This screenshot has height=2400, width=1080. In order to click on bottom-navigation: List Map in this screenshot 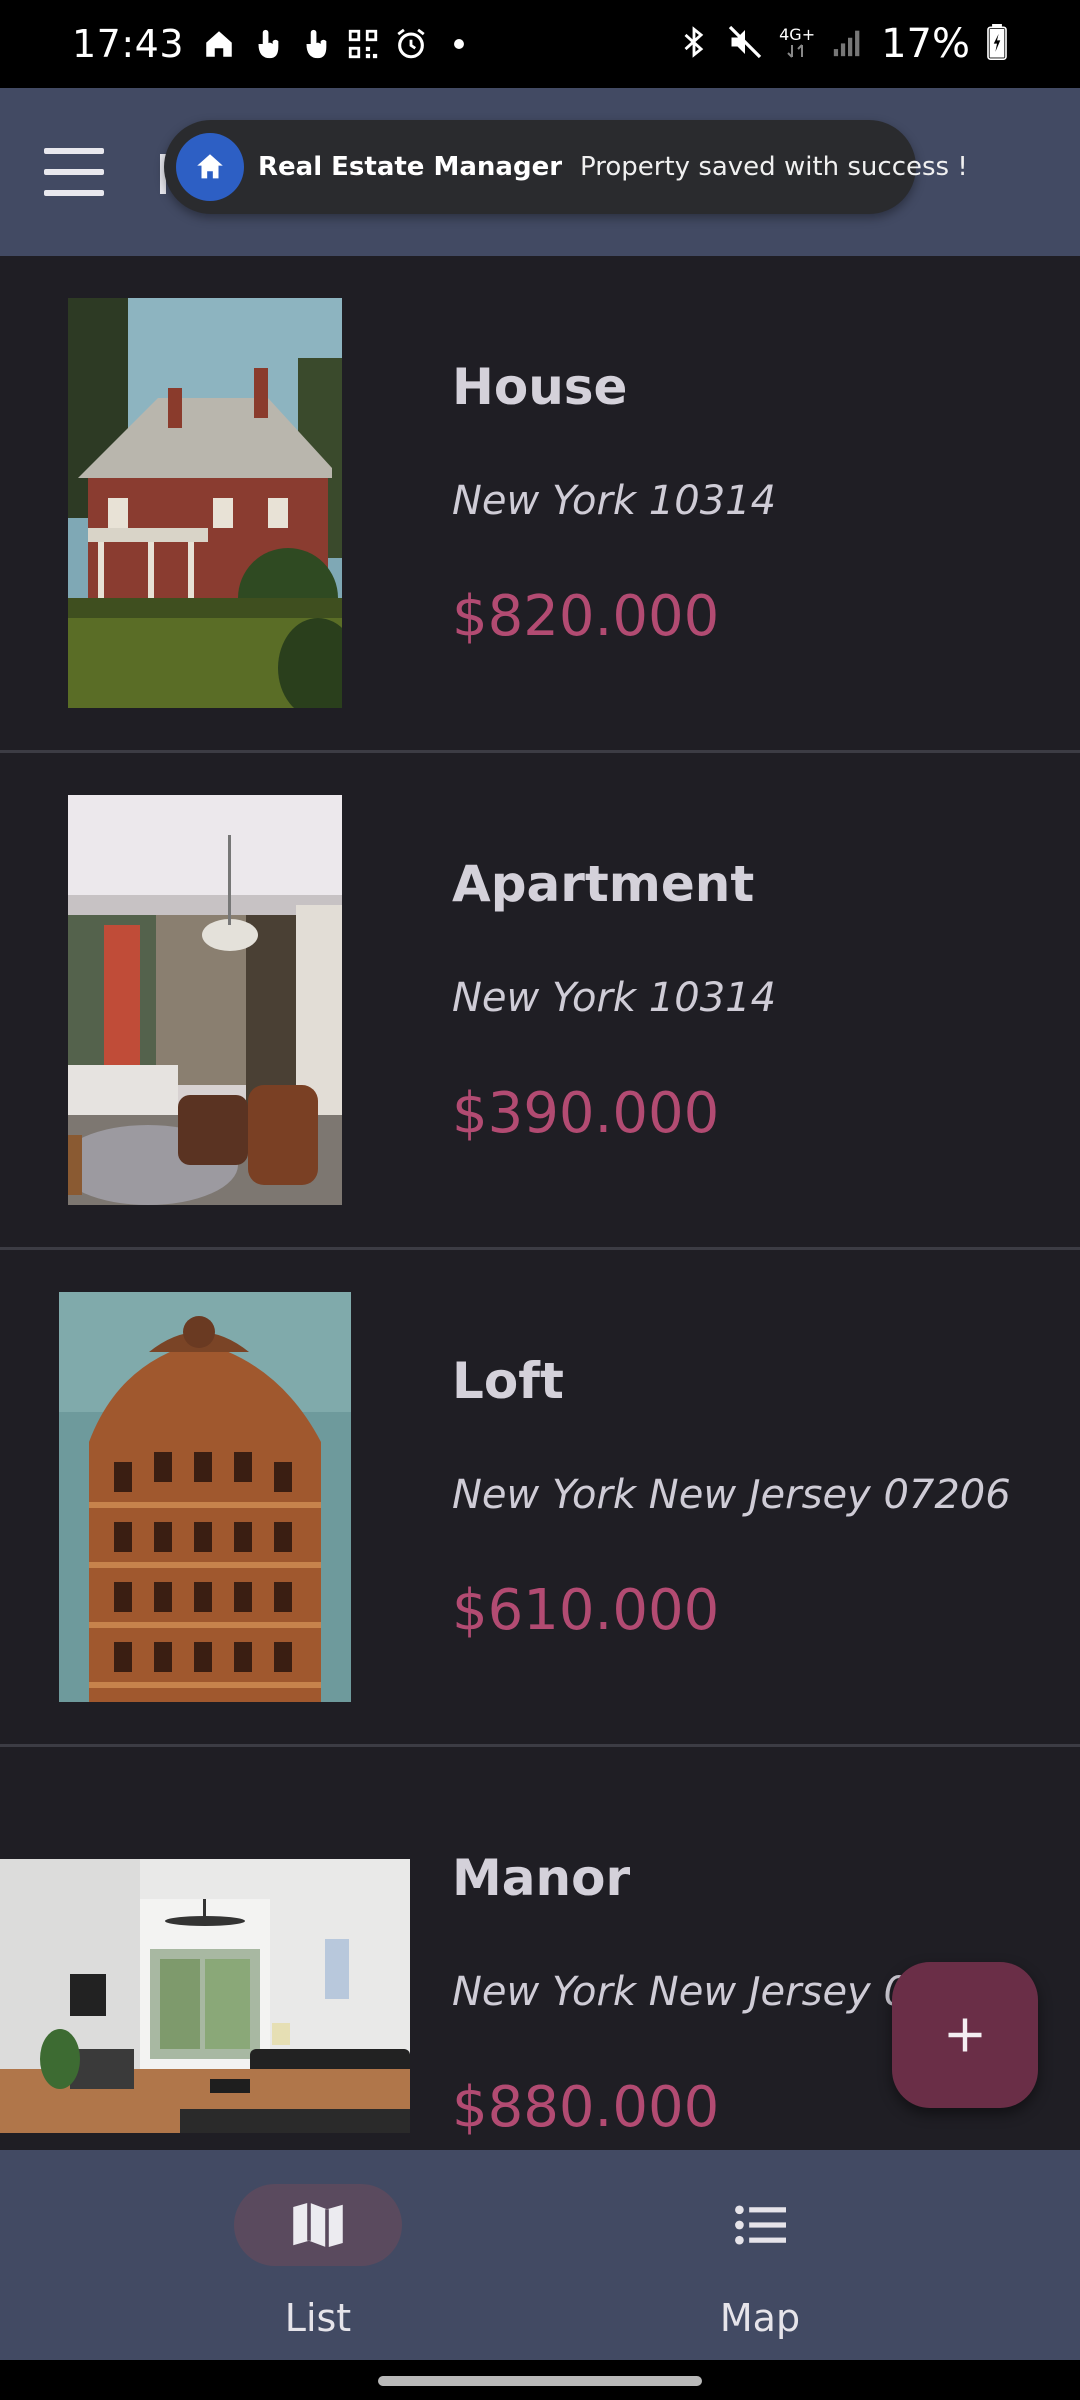, I will do `click(540, 2255)`.